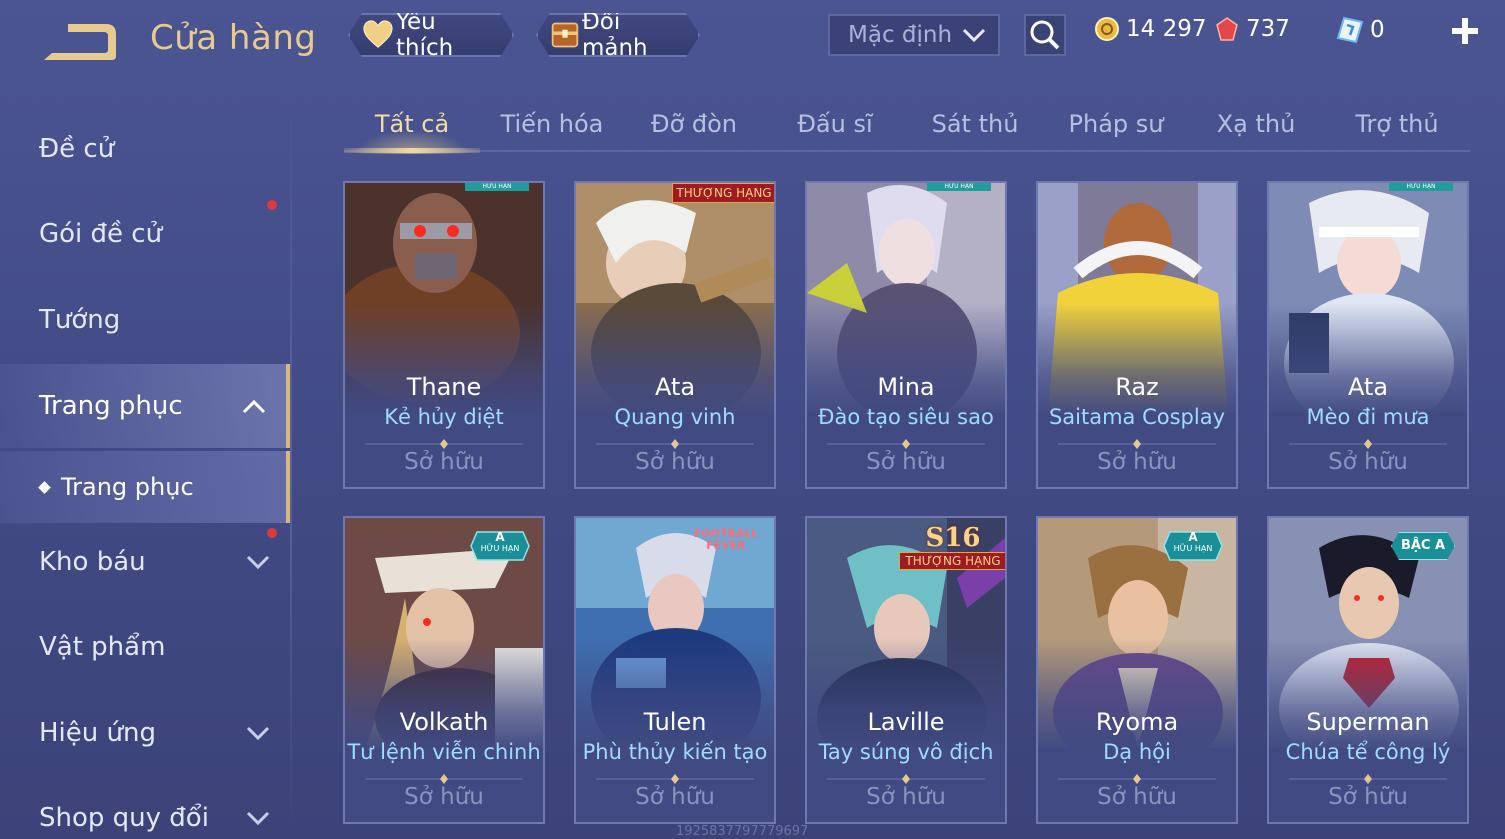  Describe the element at coordinates (675, 335) in the screenshot. I see `skin-card: THƯỢNG HẠNG Ata Quang vinh Sở hữu` at that location.